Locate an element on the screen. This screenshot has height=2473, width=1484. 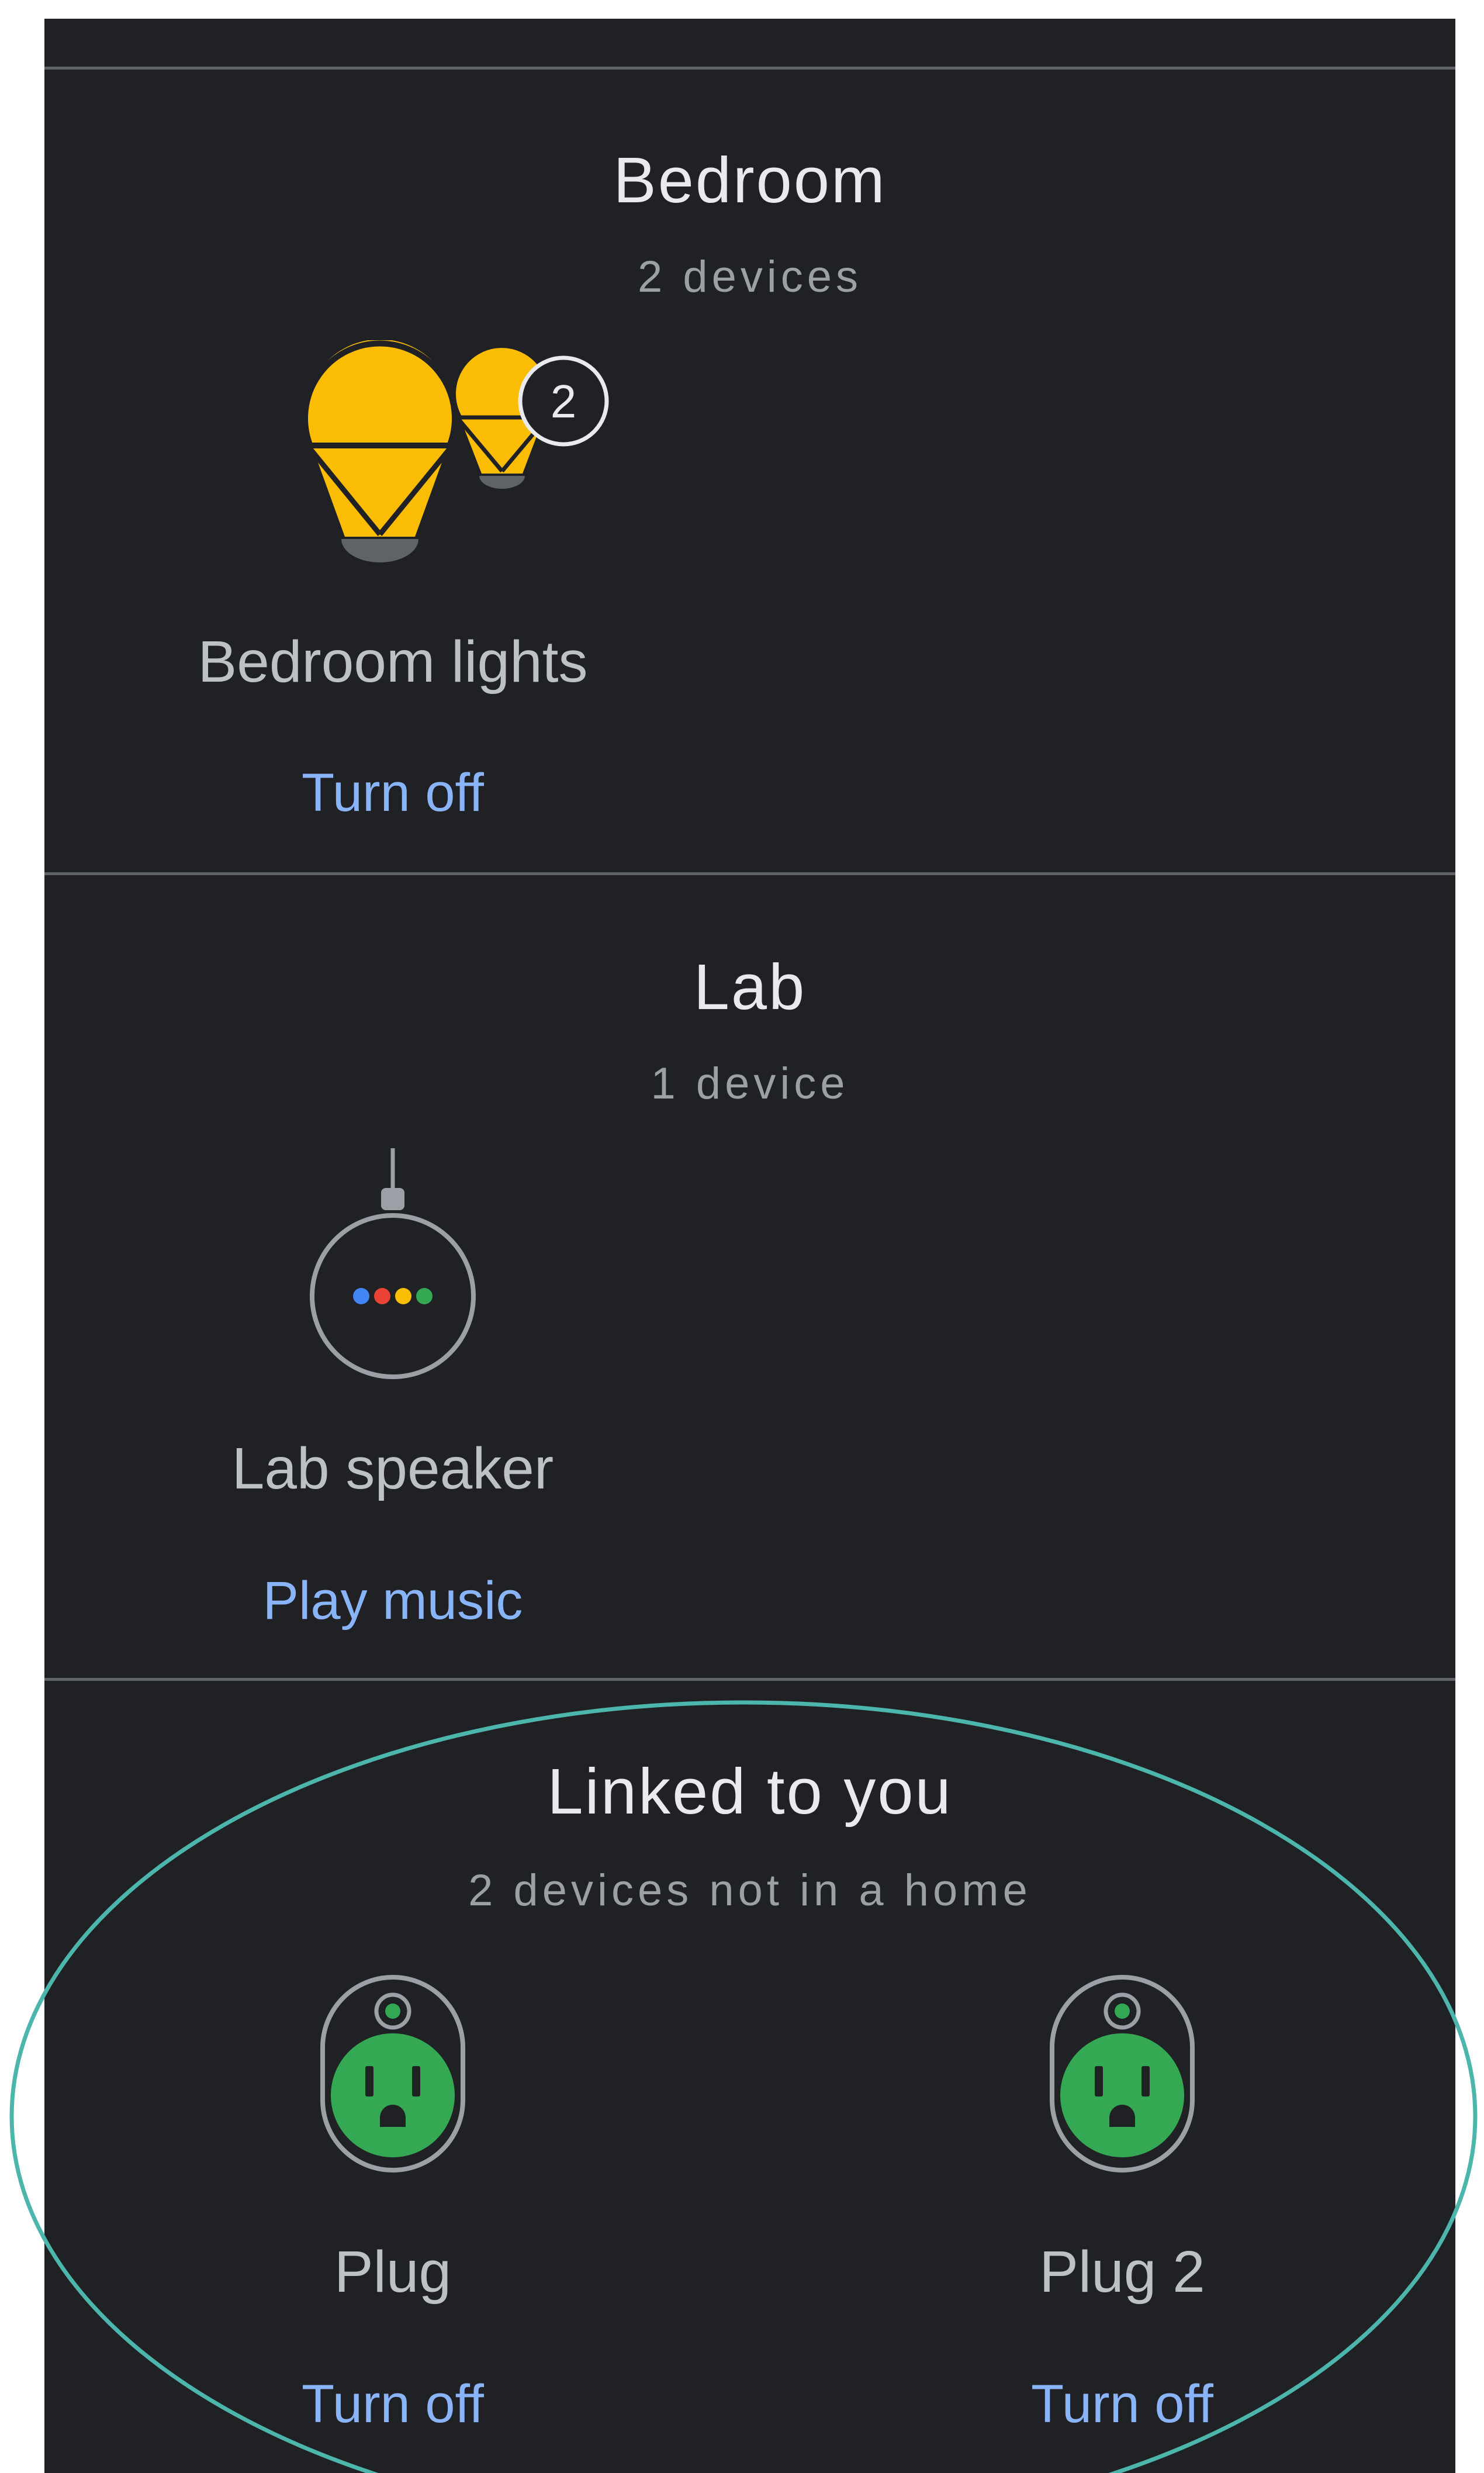
device-count-badge: 2 is located at coordinates (564, 401).